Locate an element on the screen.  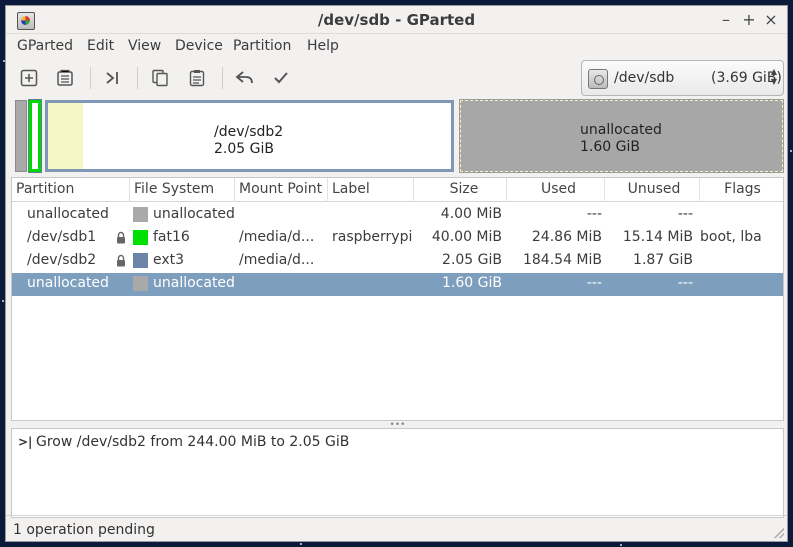
cell-used: 24.86 MiB is located at coordinates (566, 237).